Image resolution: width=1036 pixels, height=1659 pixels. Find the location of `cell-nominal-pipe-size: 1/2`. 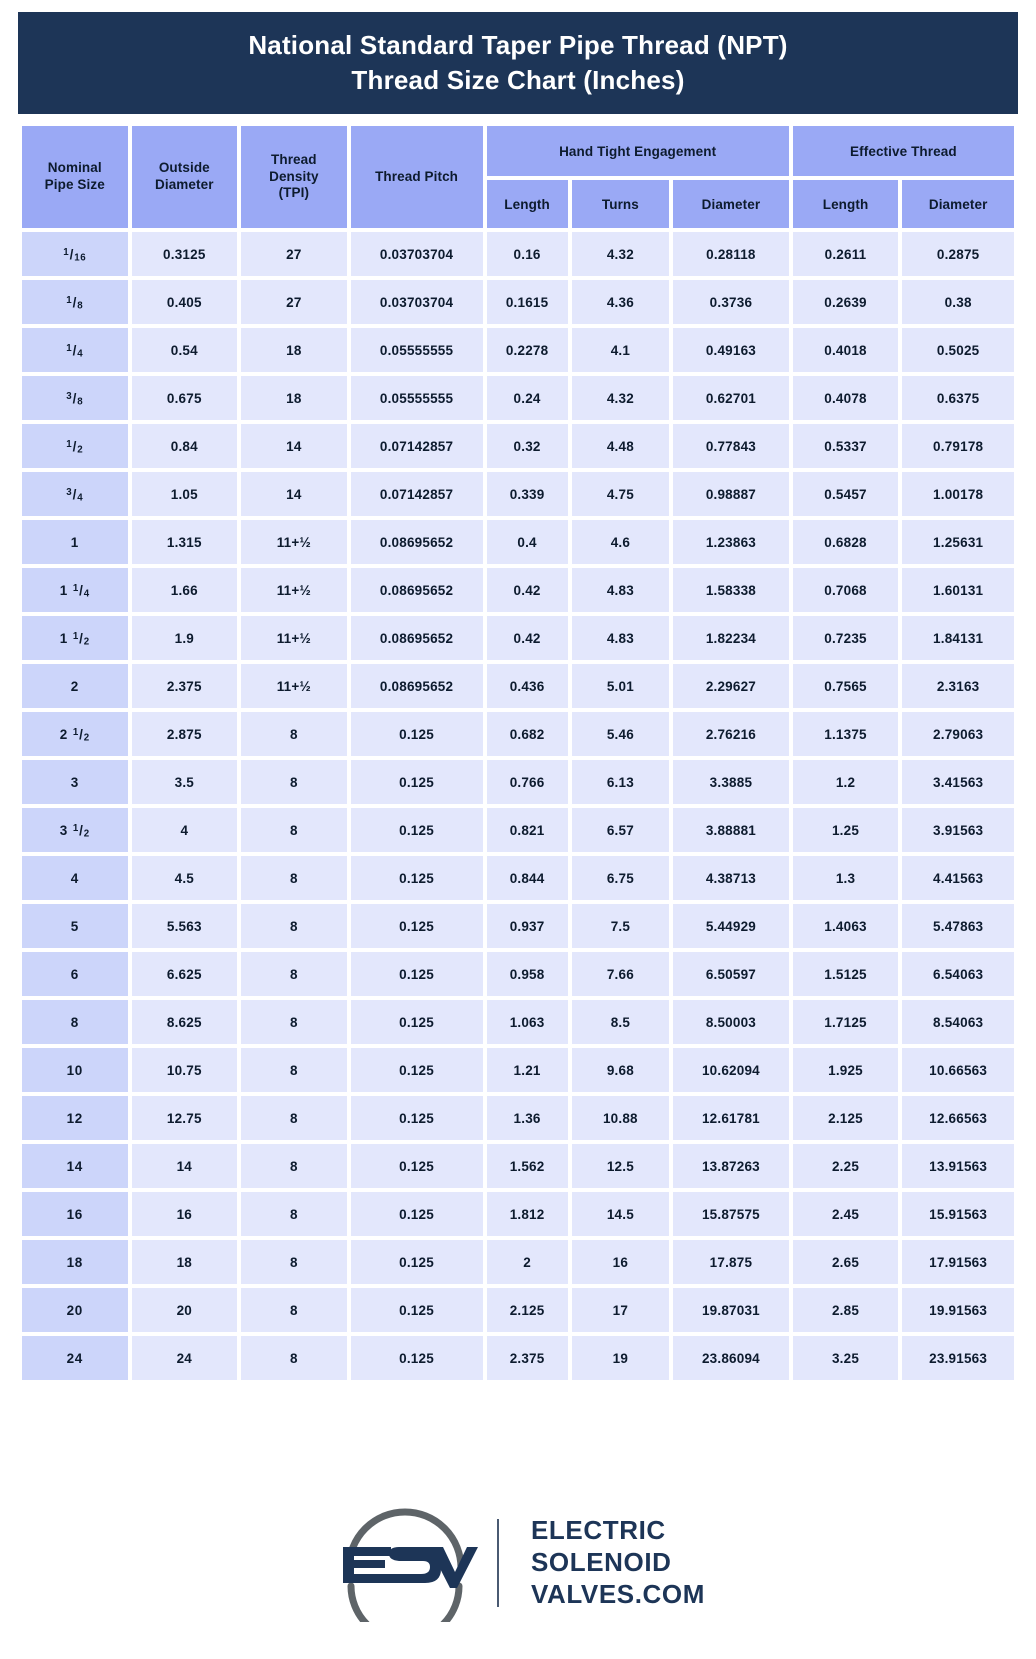

cell-nominal-pipe-size: 1/2 is located at coordinates (75, 446).